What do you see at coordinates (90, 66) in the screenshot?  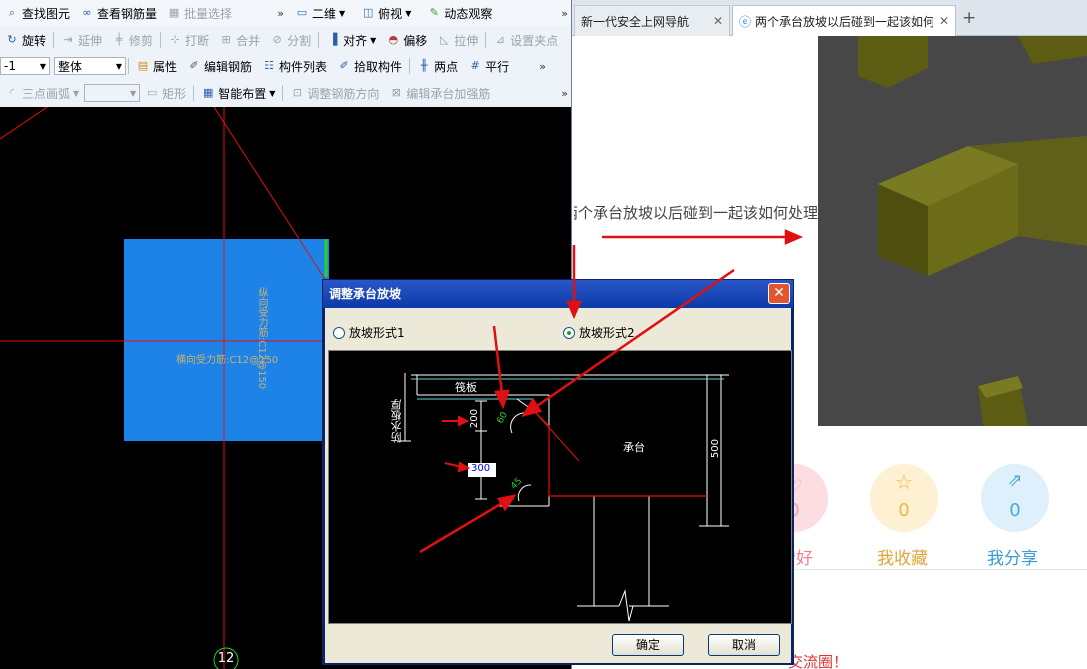 I see `scope-select: 整体 ▼` at bounding box center [90, 66].